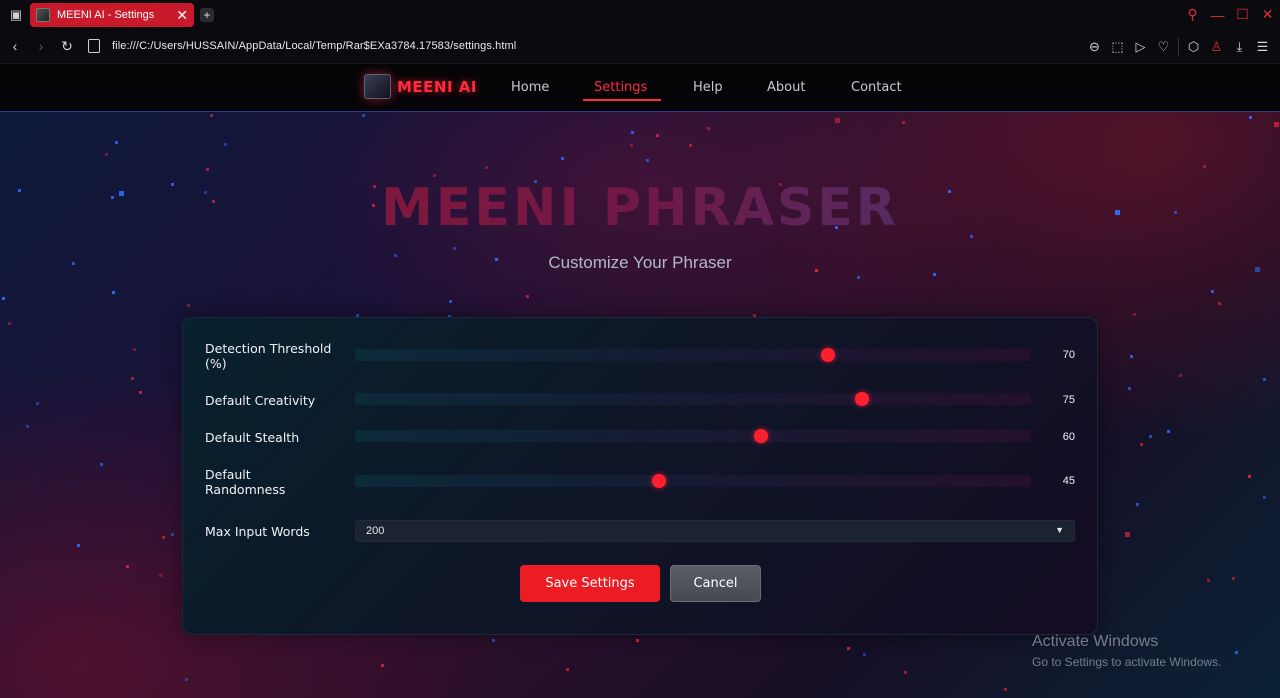  I want to click on screenshot-icon: ⬚, so click(1117, 47).